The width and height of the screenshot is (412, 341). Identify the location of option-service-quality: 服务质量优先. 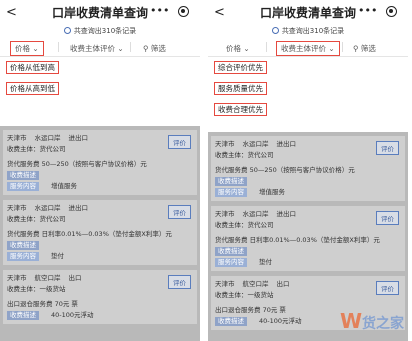
(308, 88).